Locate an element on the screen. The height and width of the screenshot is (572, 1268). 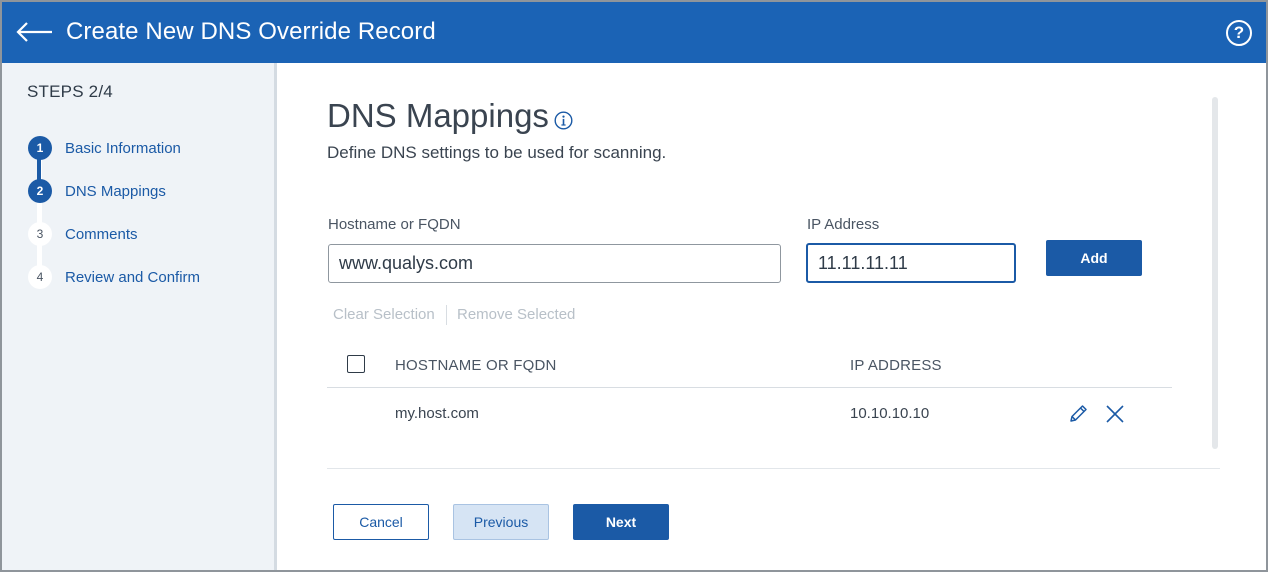
step-number: 1 is located at coordinates (40, 148).